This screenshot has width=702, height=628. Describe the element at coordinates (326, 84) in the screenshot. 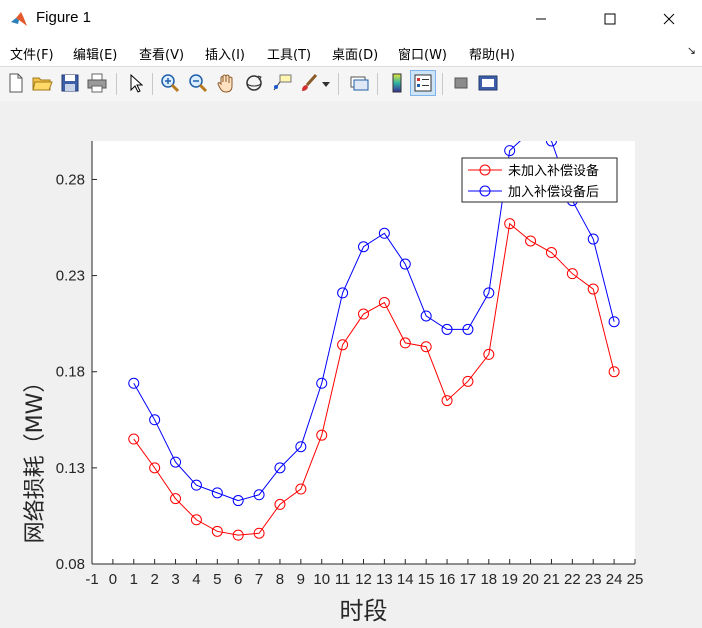

I see `brush-dropdown-icon` at that location.